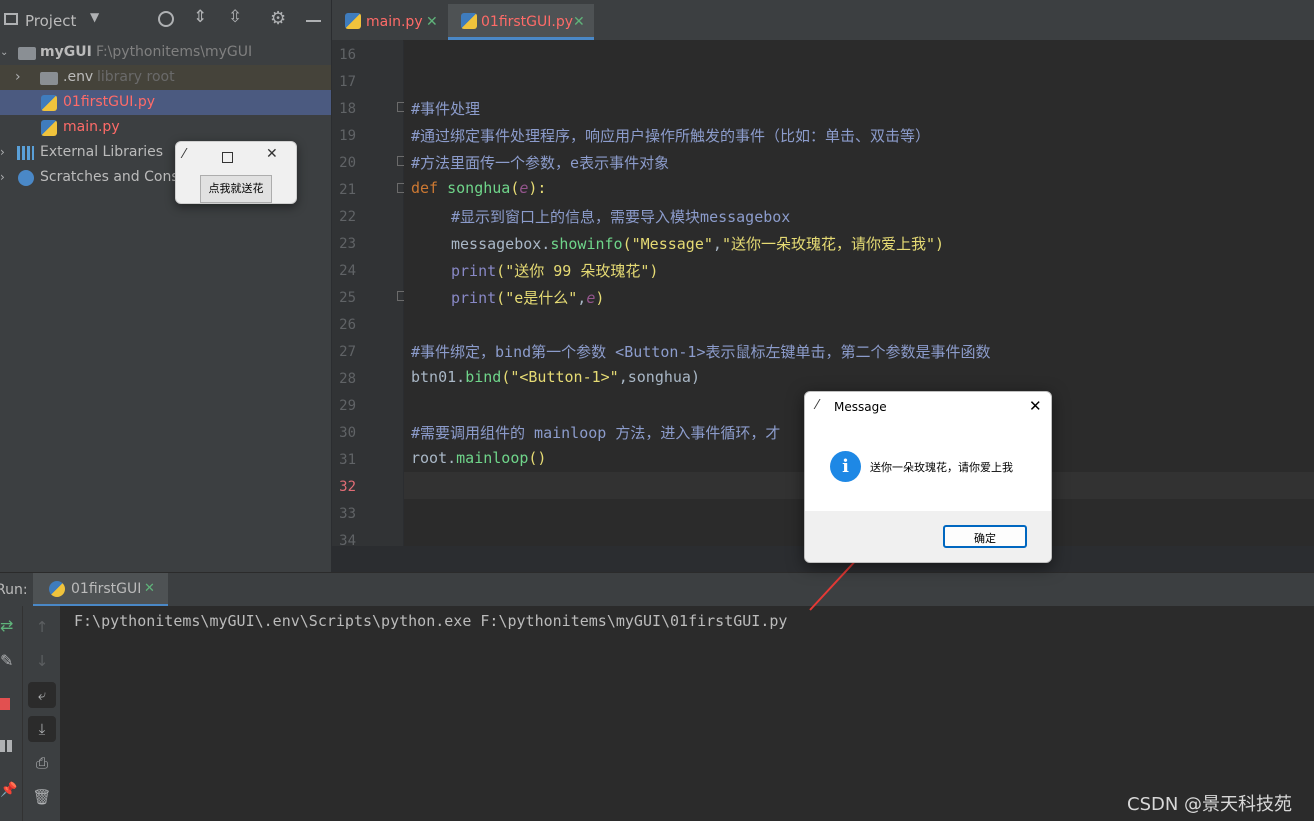 This screenshot has width=1314, height=821. What do you see at coordinates (236, 172) in the screenshot?
I see `tk-app-window: ⁄ ✕ 点我就送花` at bounding box center [236, 172].